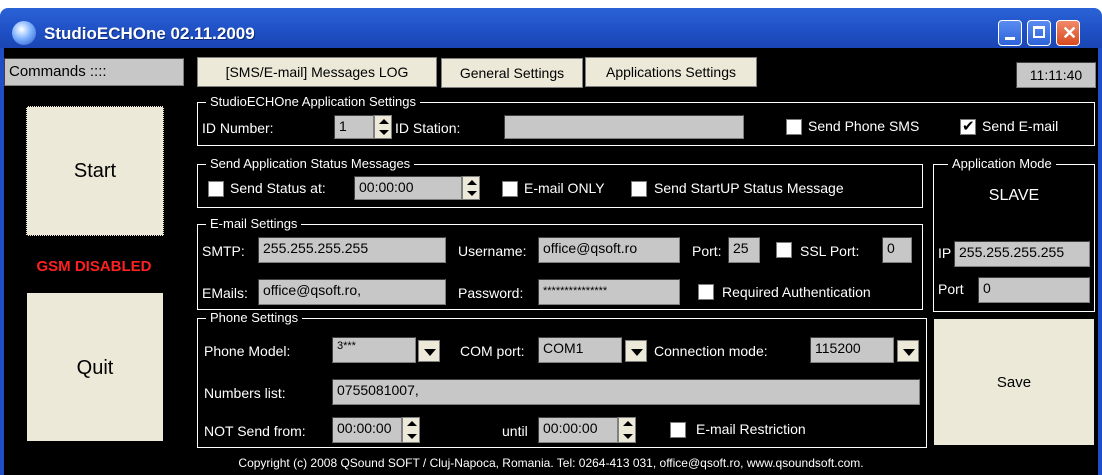  What do you see at coordinates (749, 188) in the screenshot?
I see `startup-status-label: Send StartUP Status Message` at bounding box center [749, 188].